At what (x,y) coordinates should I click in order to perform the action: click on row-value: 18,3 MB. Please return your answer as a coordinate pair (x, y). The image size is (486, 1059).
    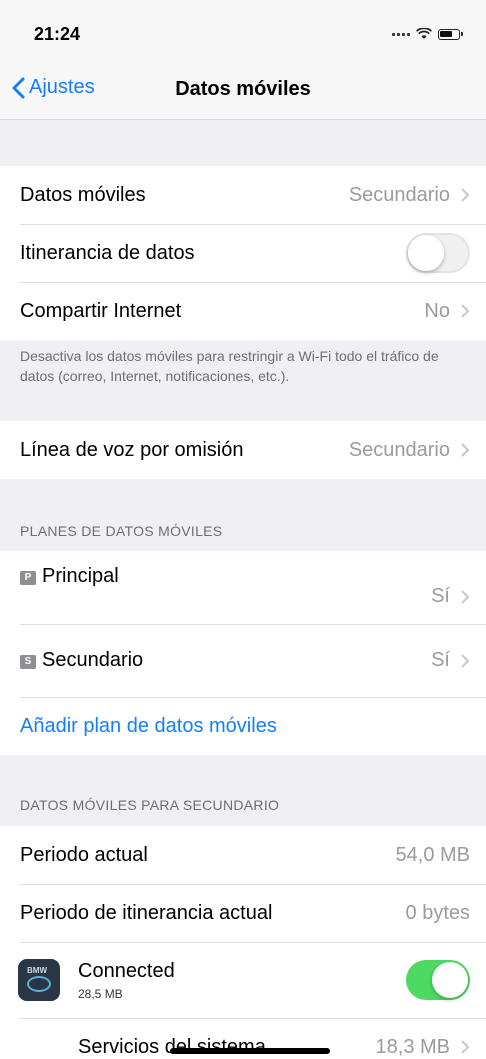
    Looking at the image, I should click on (412, 1046).